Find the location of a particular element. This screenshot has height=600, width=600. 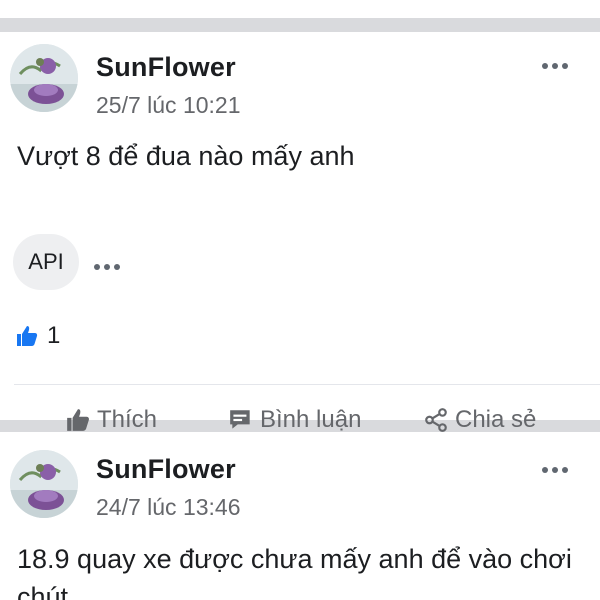

post-timestamp: 24/7 lúc 13:46 is located at coordinates (168, 507).